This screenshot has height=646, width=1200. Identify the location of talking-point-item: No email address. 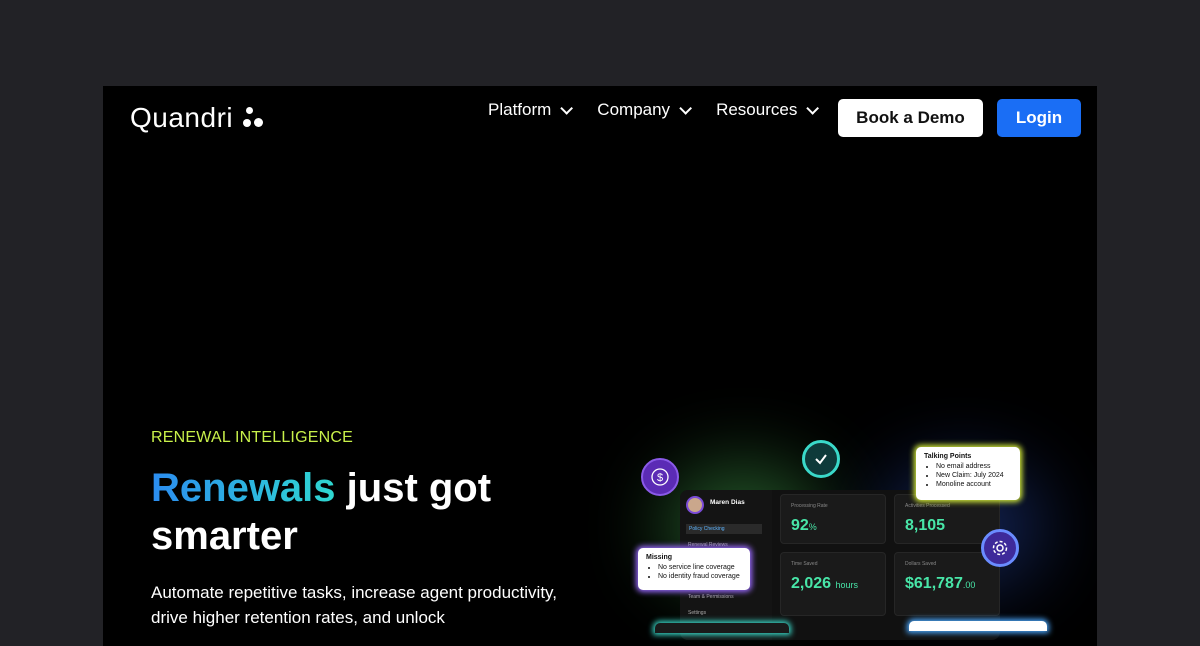
(974, 466).